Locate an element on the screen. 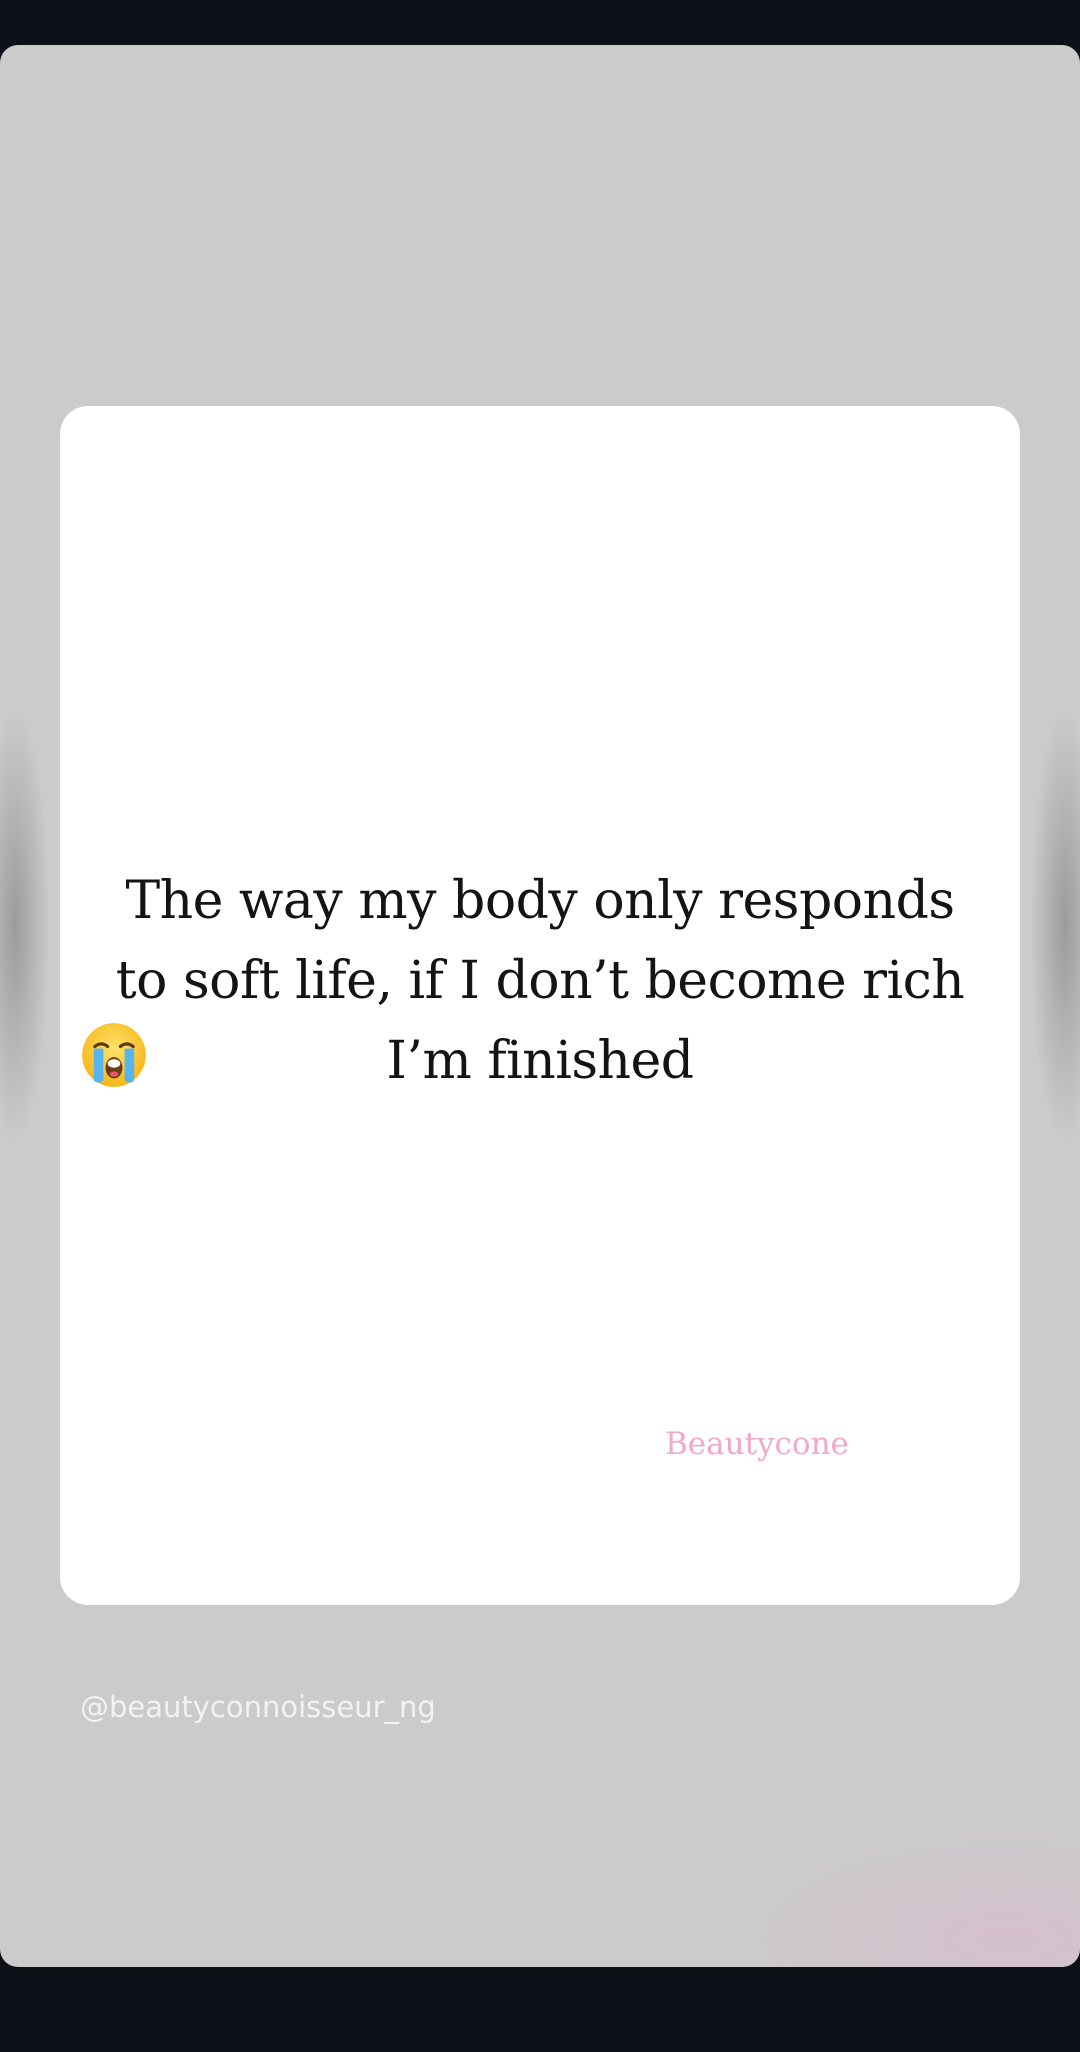 The image size is (1080, 2052). quote-line-1: The way my body only responds is located at coordinates (540, 901).